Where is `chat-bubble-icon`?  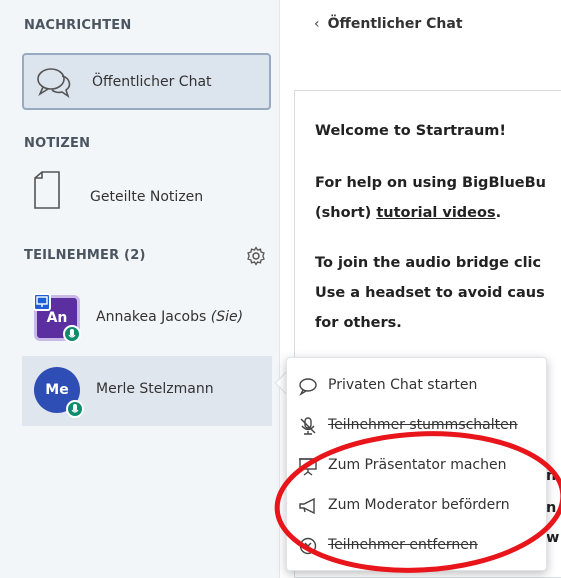 chat-bubble-icon is located at coordinates (308, 387).